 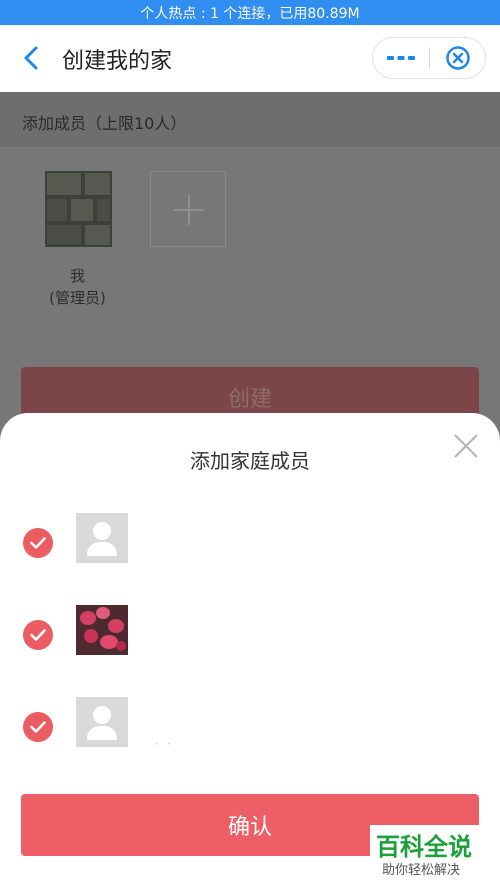 What do you see at coordinates (77, 276) in the screenshot?
I see `member-name: 我` at bounding box center [77, 276].